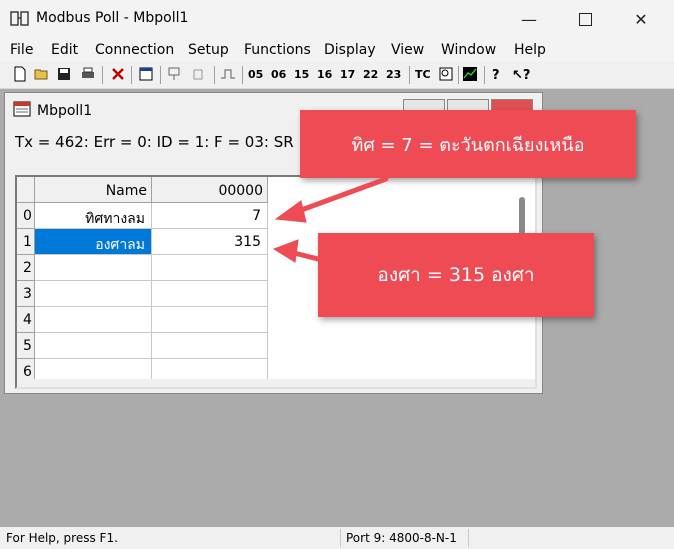  What do you see at coordinates (337, 19) in the screenshot?
I see `title-bar: Modbus Poll - Mbpoll1 — ✕` at bounding box center [337, 19].